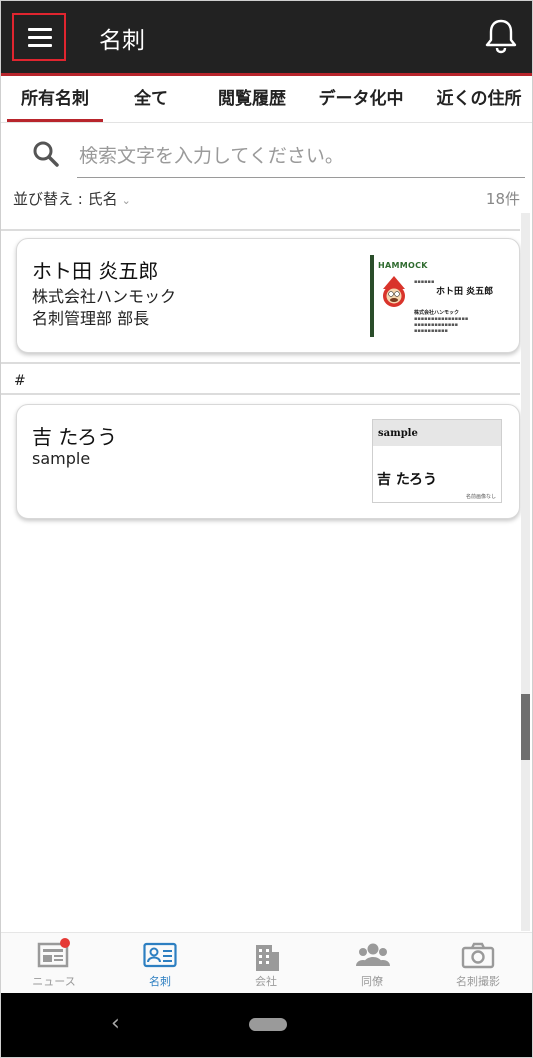  What do you see at coordinates (361, 99) in the screenshot?
I see `tab-digitizing: データ化中` at bounding box center [361, 99].